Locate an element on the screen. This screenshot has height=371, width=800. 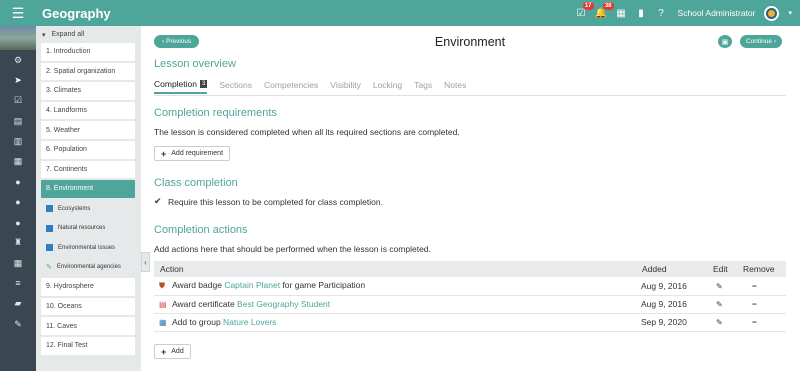
list-icon: ≡ is located at coordinates (18, 283).